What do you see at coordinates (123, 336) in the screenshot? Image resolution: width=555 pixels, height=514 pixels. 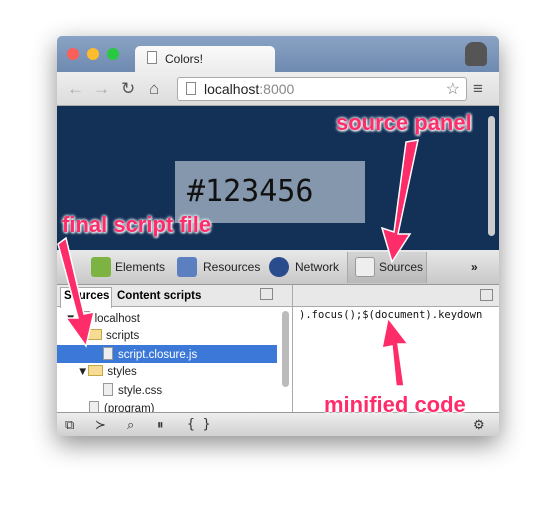 I see `tree-label: scripts` at bounding box center [123, 336].